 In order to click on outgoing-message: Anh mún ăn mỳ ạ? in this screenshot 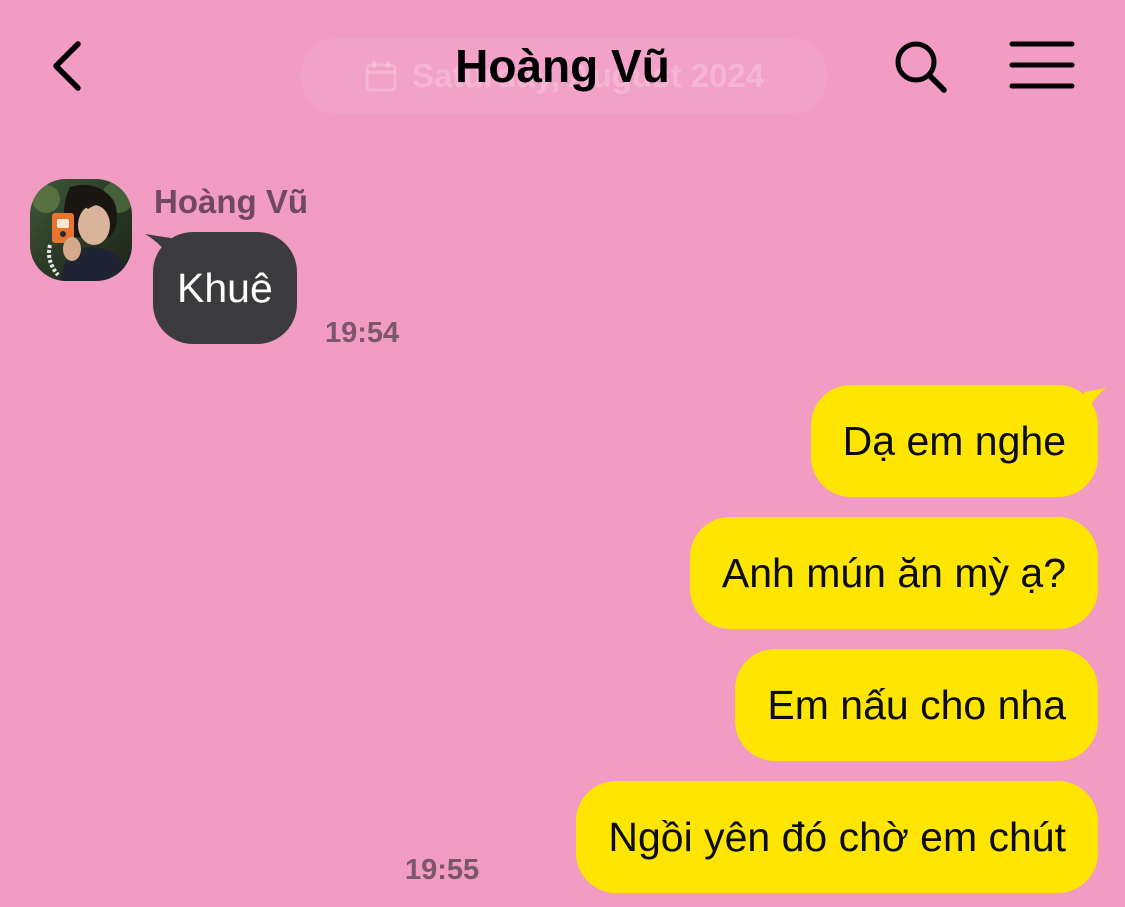, I will do `click(893, 573)`.